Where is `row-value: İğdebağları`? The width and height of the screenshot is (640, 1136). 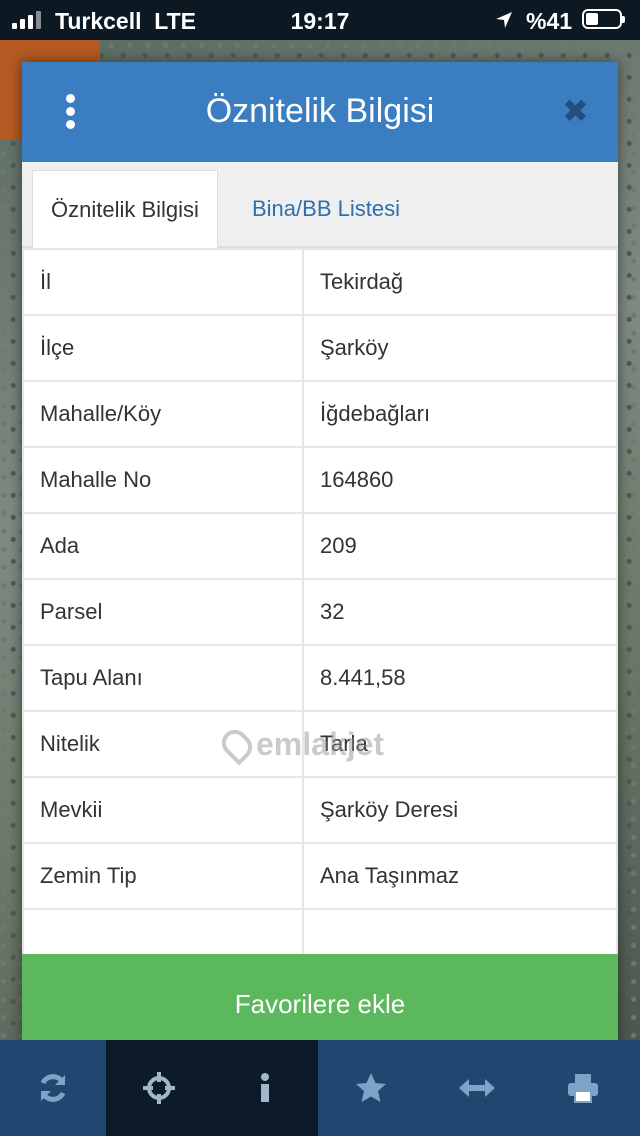 row-value: İğdebağları is located at coordinates (460, 414).